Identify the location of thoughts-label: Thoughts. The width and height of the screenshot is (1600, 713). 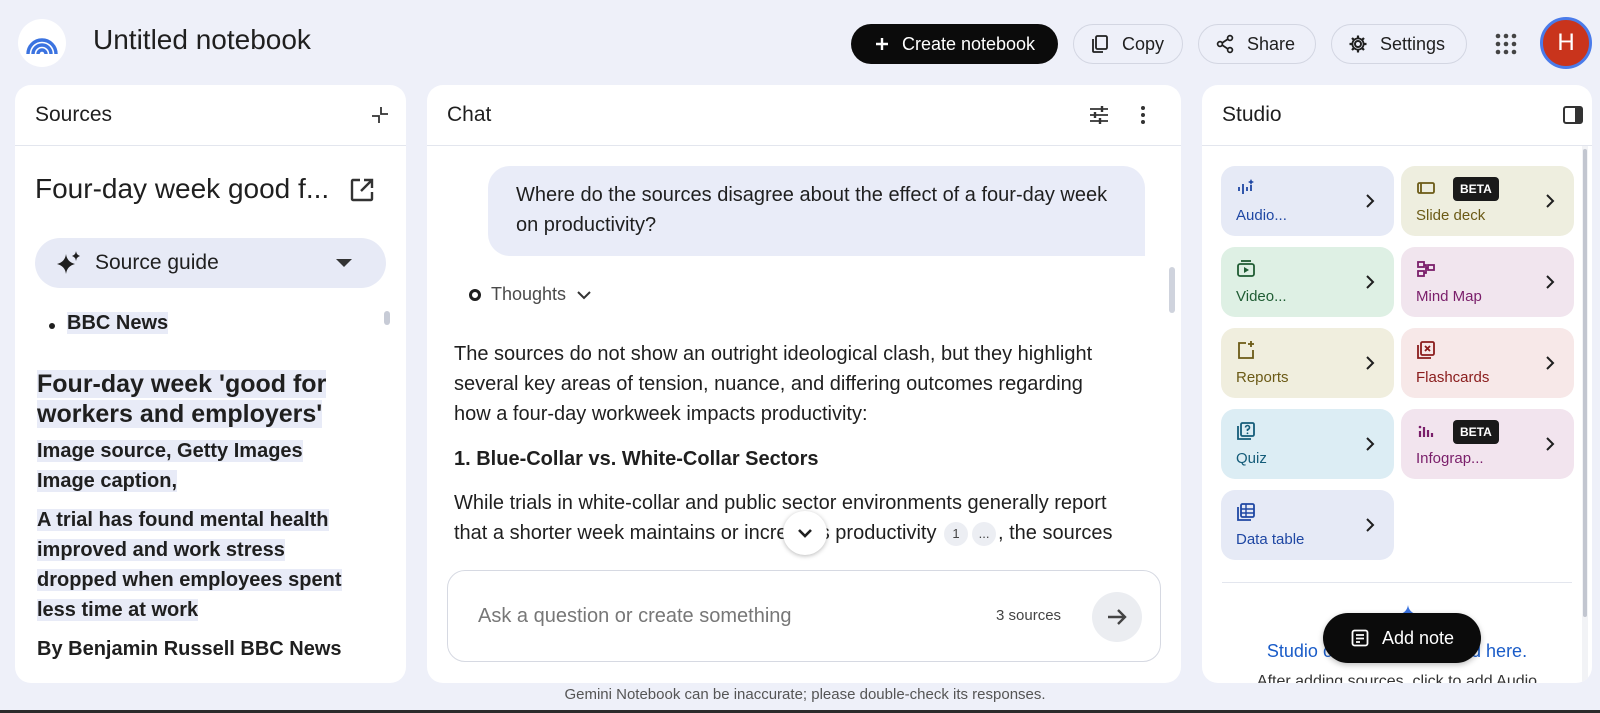
(529, 294).